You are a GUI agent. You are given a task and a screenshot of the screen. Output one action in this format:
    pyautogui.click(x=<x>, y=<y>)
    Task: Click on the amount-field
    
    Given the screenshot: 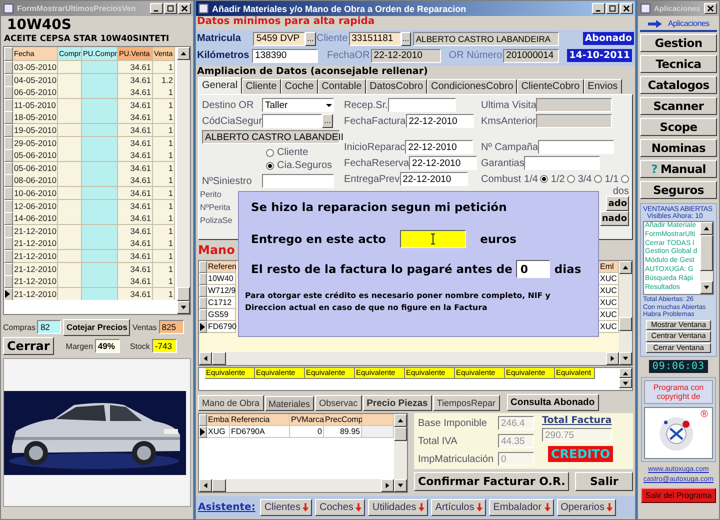 What is the action you would take?
    pyautogui.click(x=433, y=239)
    